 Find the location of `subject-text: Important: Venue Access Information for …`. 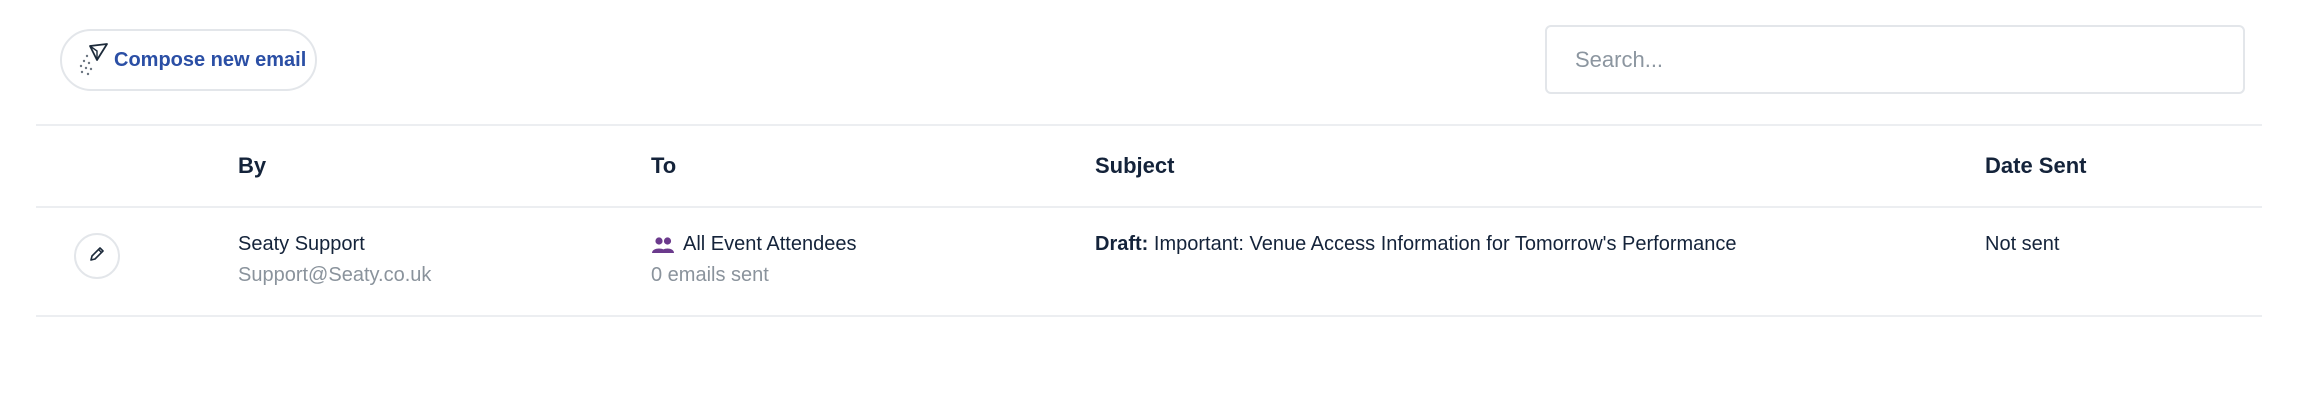

subject-text: Important: Venue Access Information for … is located at coordinates (1445, 244).